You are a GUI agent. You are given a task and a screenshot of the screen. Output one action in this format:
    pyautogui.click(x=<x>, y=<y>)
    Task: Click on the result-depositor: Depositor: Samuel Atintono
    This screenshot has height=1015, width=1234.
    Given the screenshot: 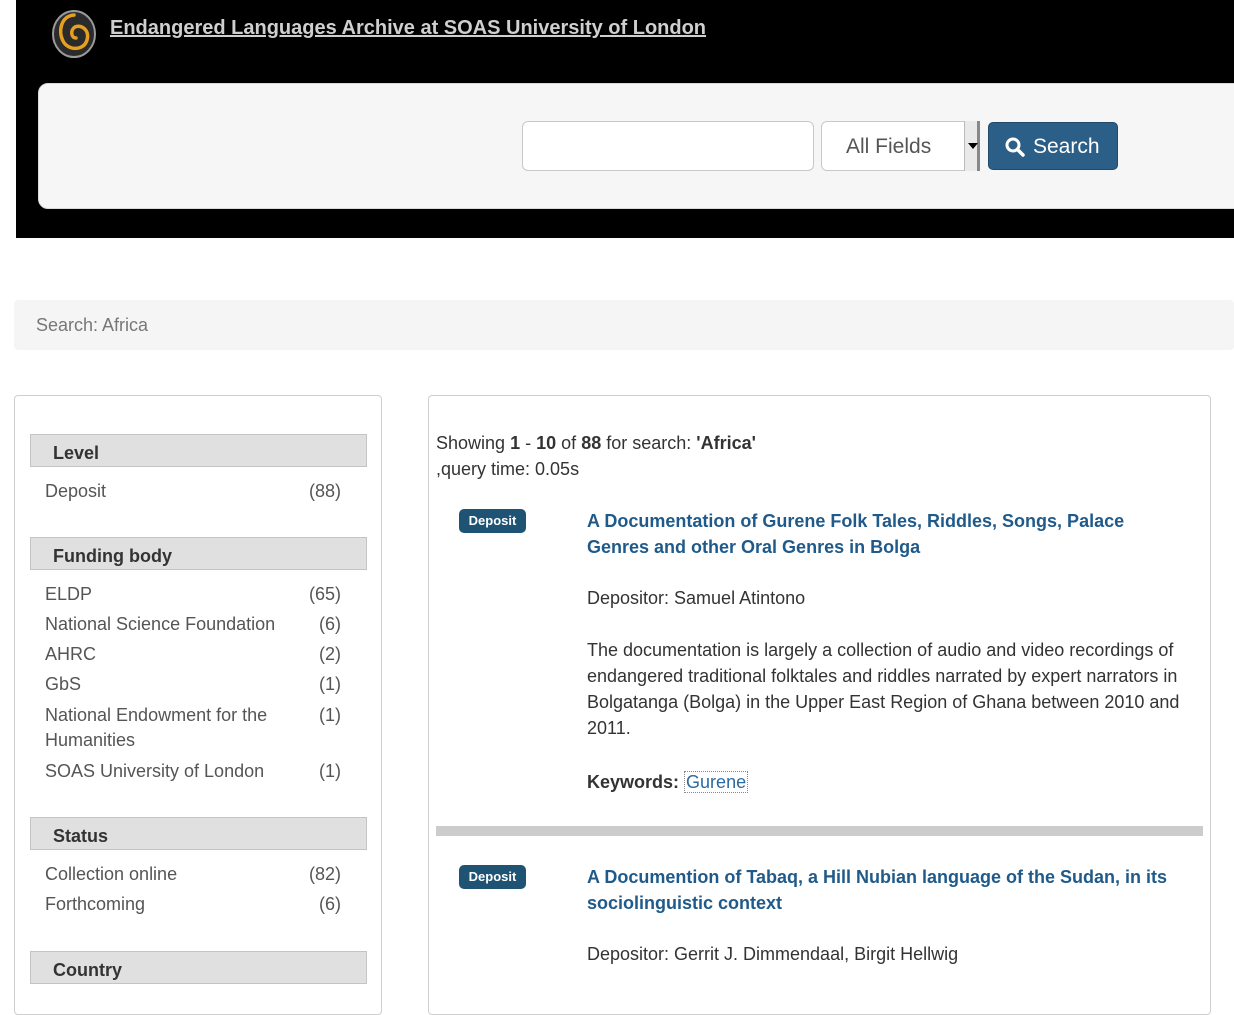 What is the action you would take?
    pyautogui.click(x=696, y=598)
    